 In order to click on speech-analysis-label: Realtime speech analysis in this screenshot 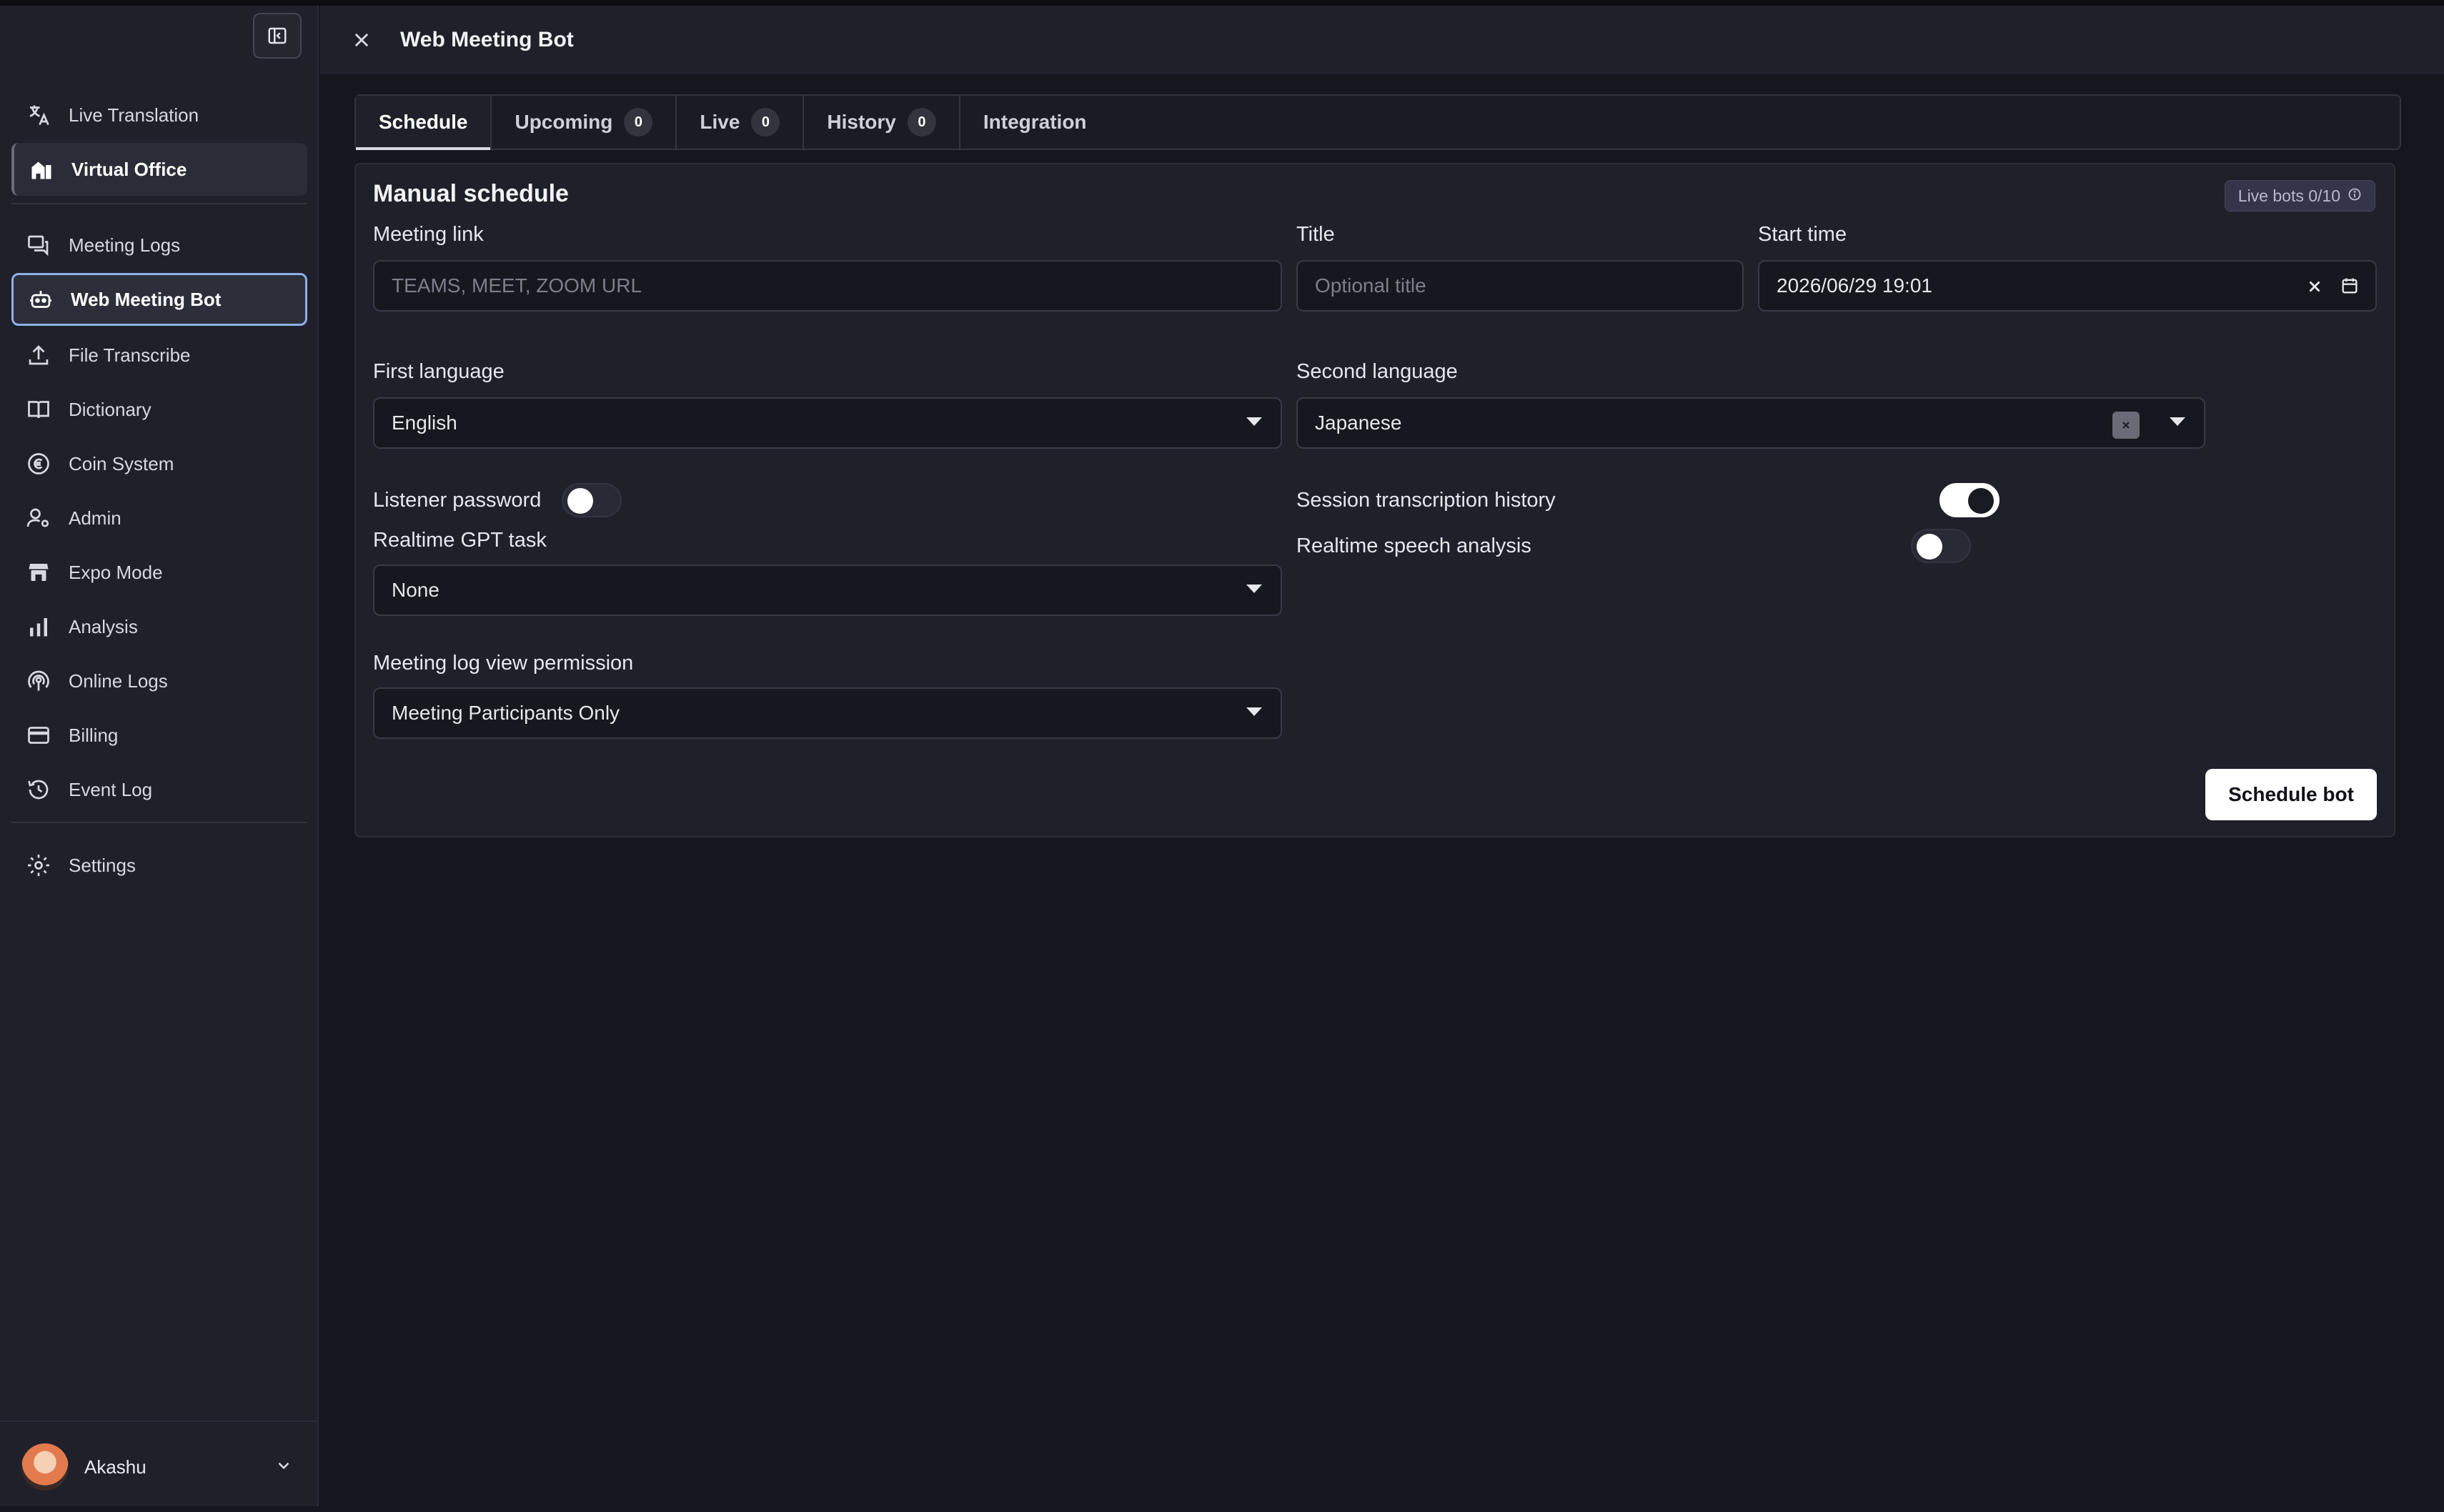, I will do `click(1413, 546)`.